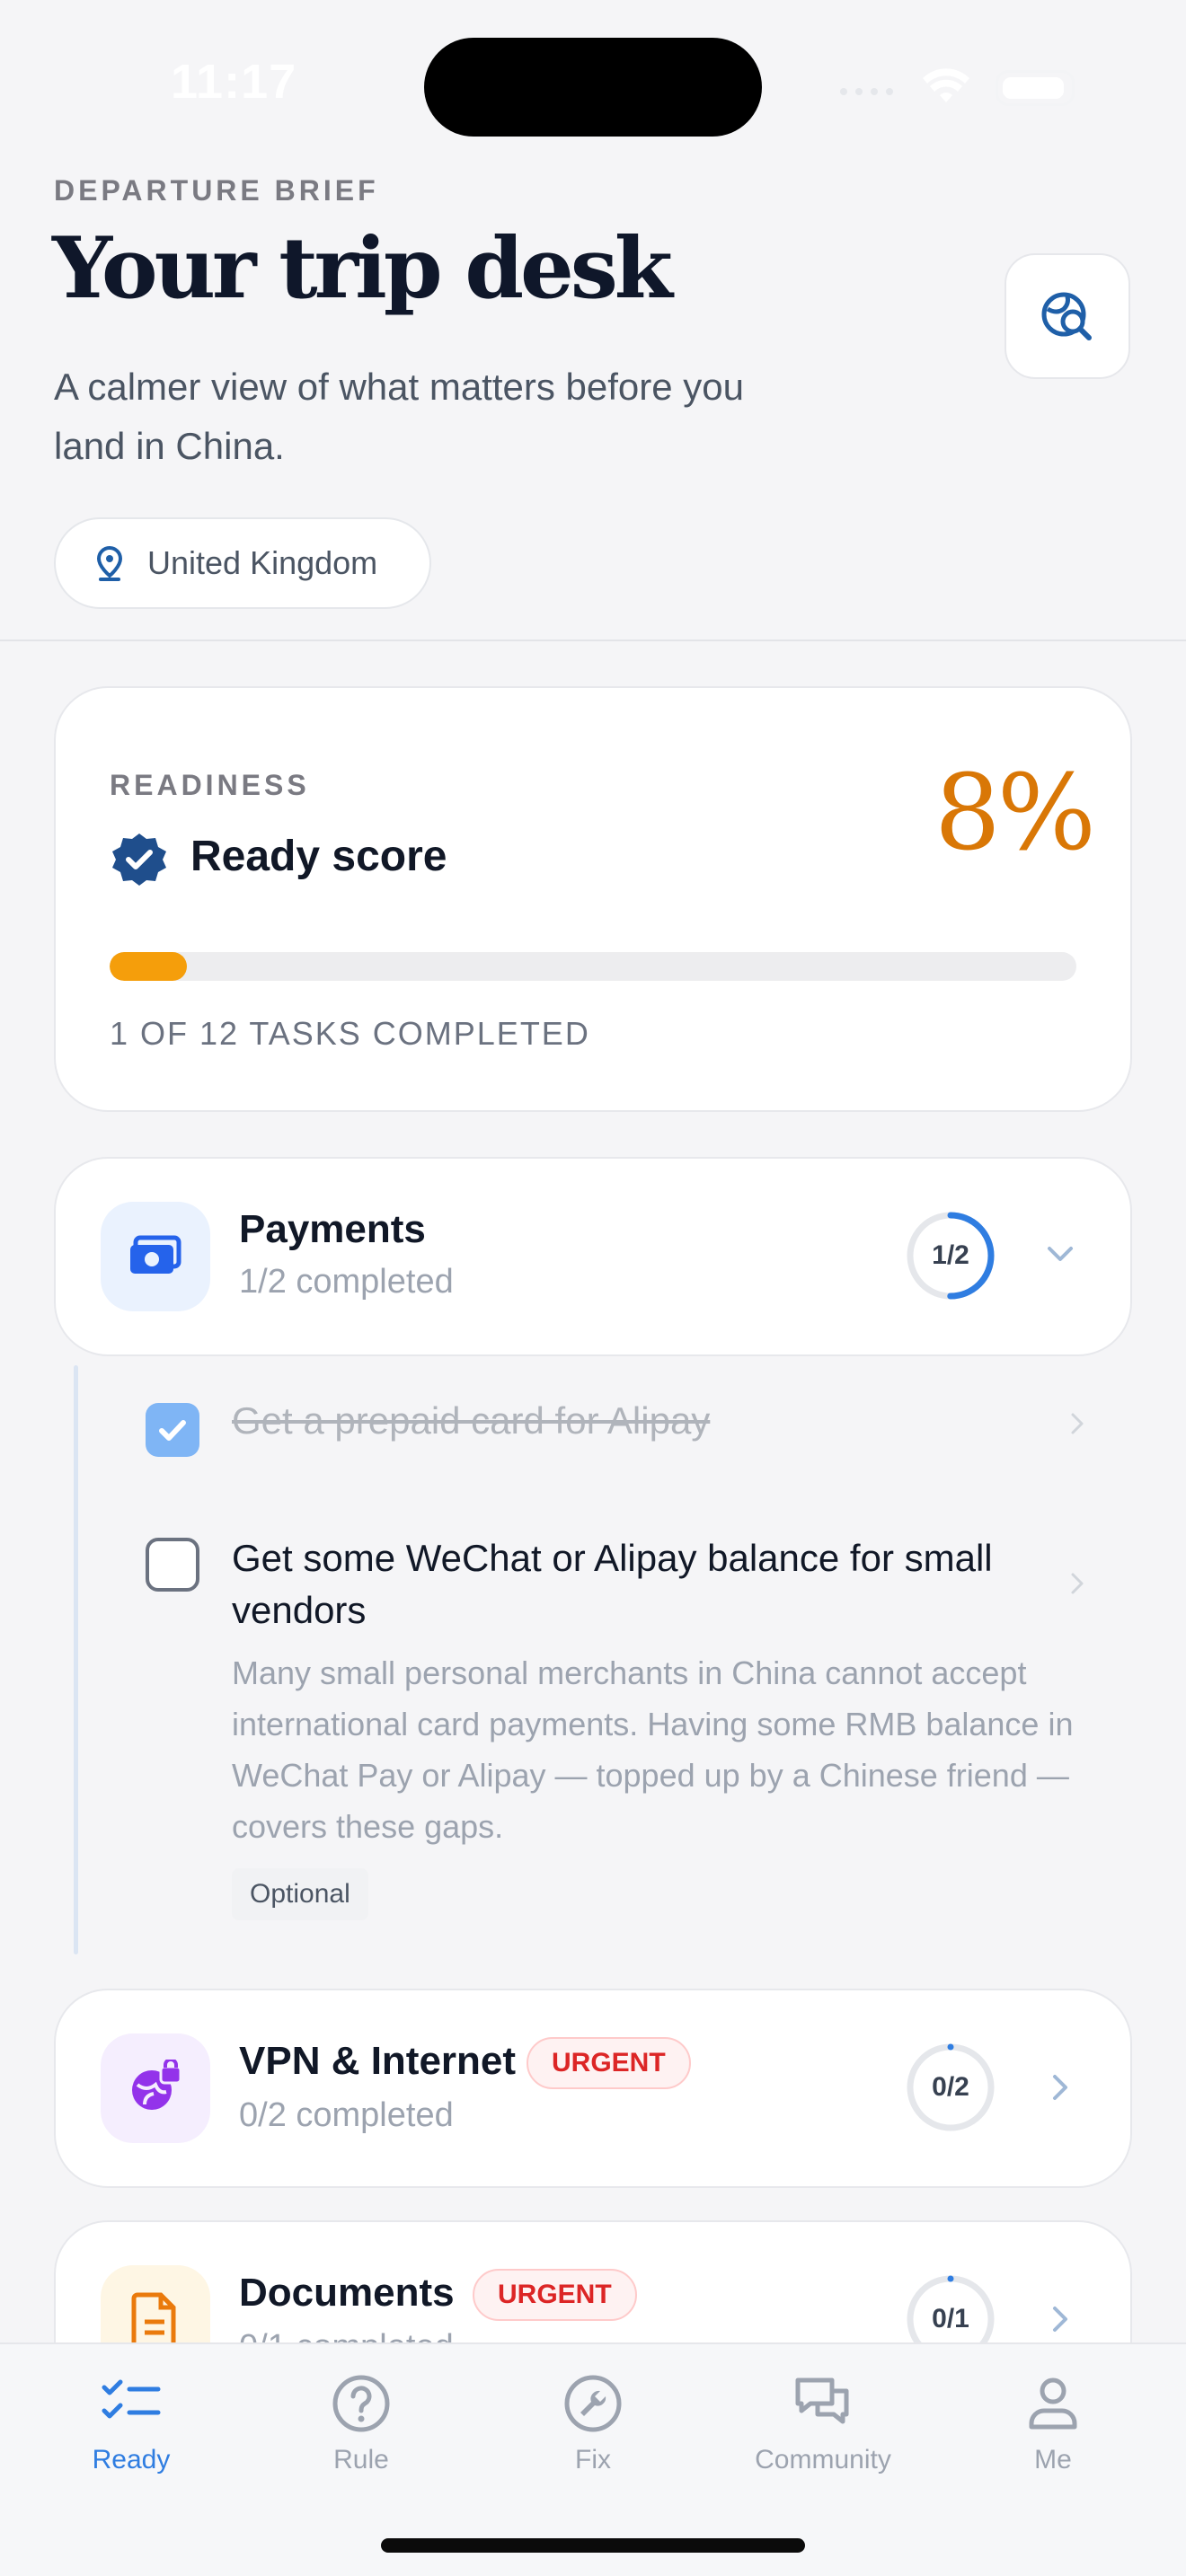  Describe the element at coordinates (593, 87) in the screenshot. I see `dynamic-island` at that location.